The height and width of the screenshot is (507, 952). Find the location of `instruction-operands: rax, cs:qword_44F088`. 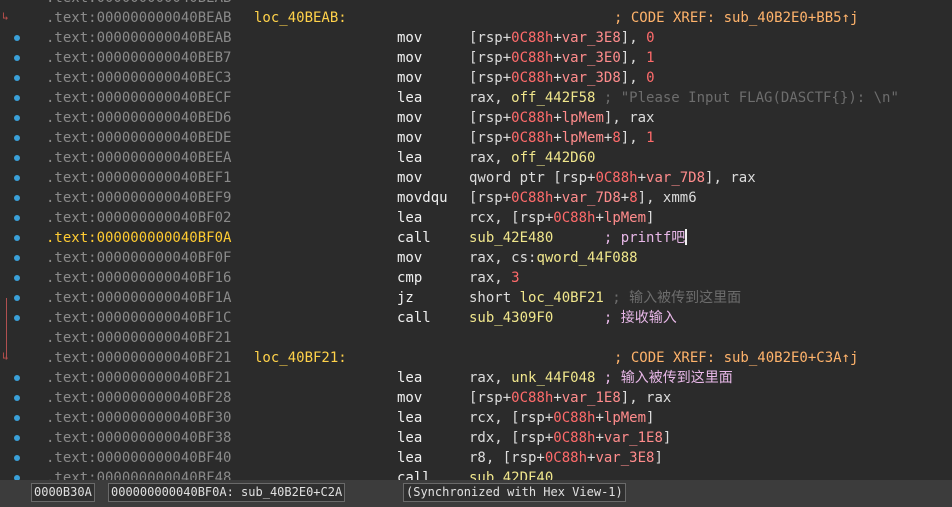

instruction-operands: rax, cs:qword_44F088 is located at coordinates (553, 258).